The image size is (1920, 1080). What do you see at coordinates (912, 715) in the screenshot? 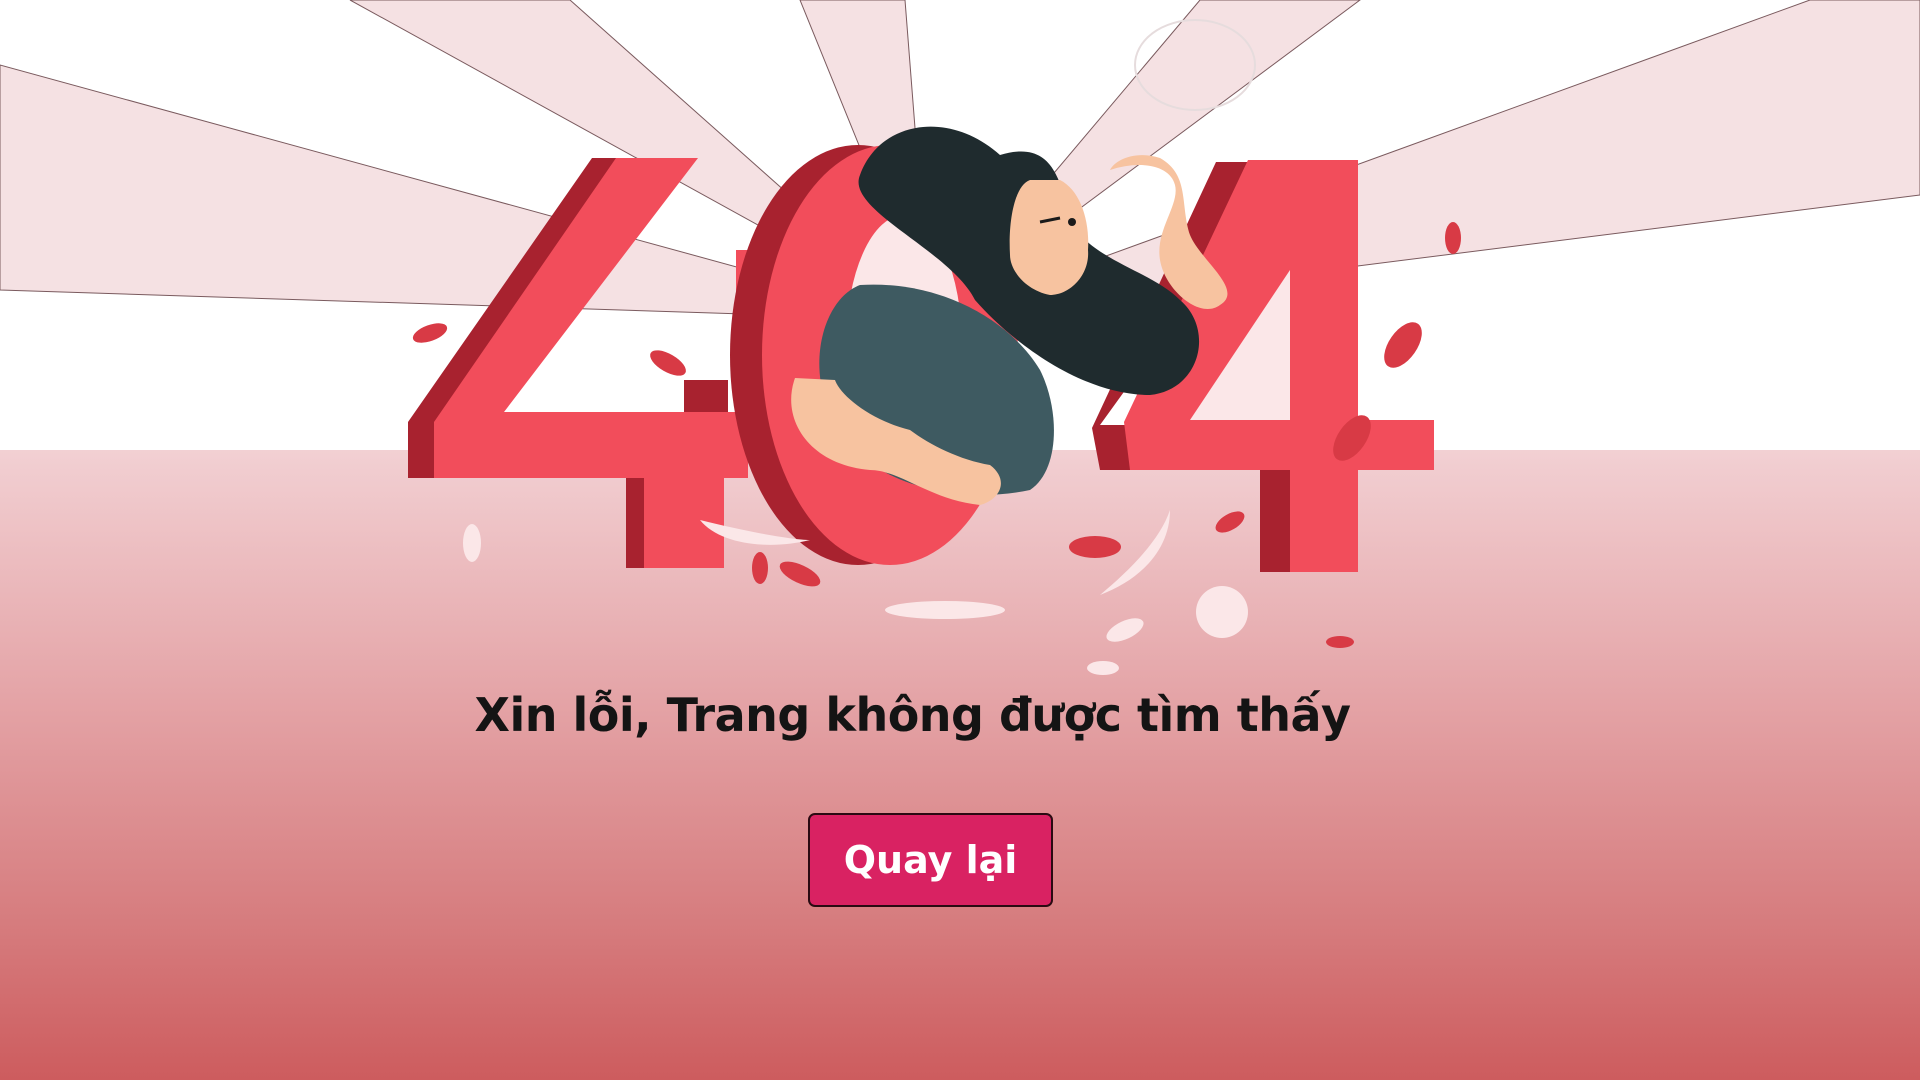
I see `error-message: Xin lỗi, Trang không được tìm thấy` at bounding box center [912, 715].